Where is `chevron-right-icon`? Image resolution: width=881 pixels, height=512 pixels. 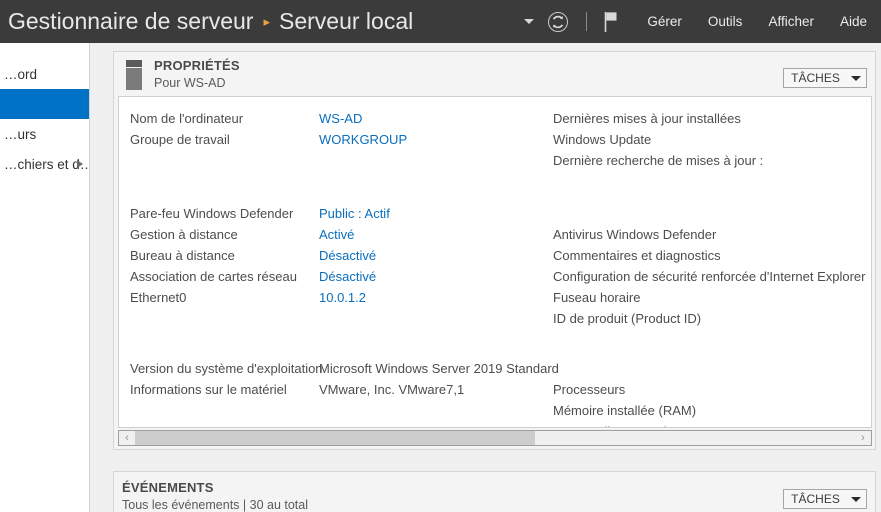
chevron-right-icon is located at coordinates (80, 164).